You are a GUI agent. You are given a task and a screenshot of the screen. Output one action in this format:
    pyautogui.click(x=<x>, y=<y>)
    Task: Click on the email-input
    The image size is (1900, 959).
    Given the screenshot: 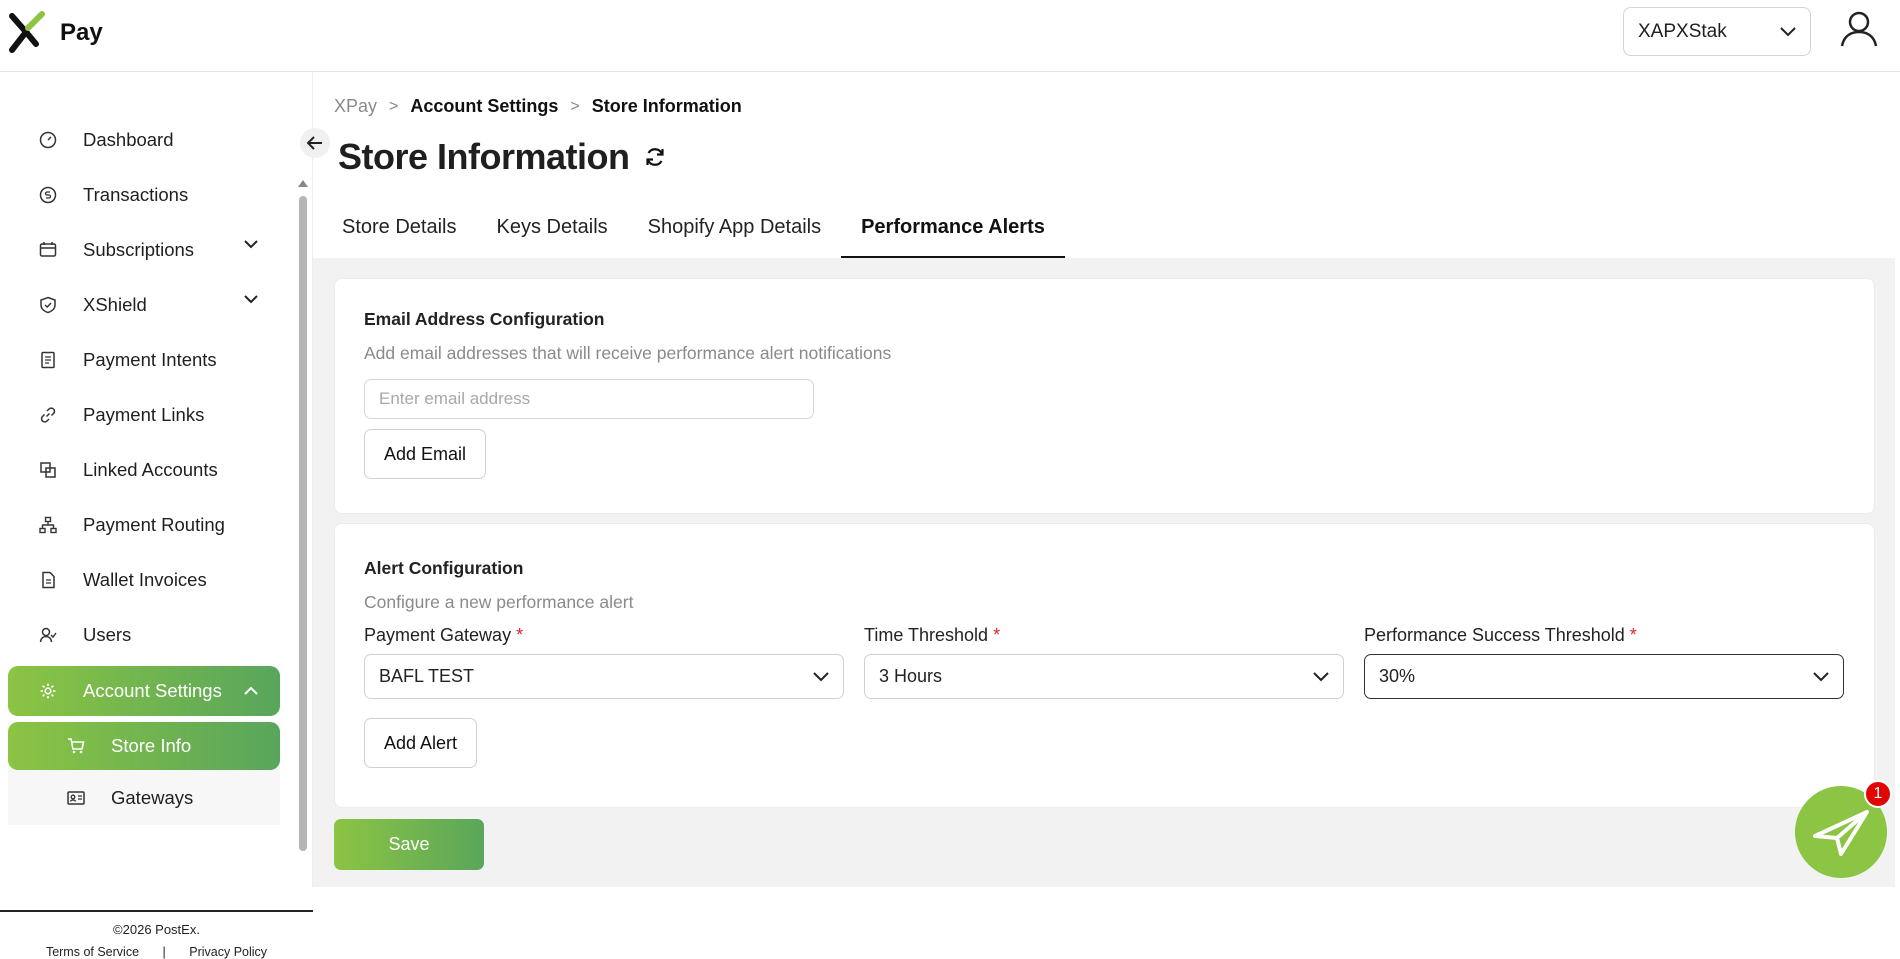 What is the action you would take?
    pyautogui.click(x=589, y=399)
    